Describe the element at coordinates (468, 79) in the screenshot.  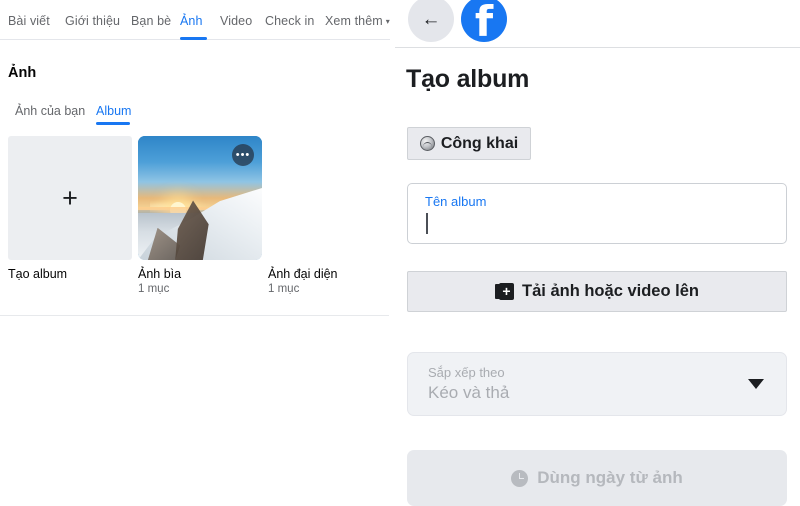
I see `dialog-title: Tạo album` at that location.